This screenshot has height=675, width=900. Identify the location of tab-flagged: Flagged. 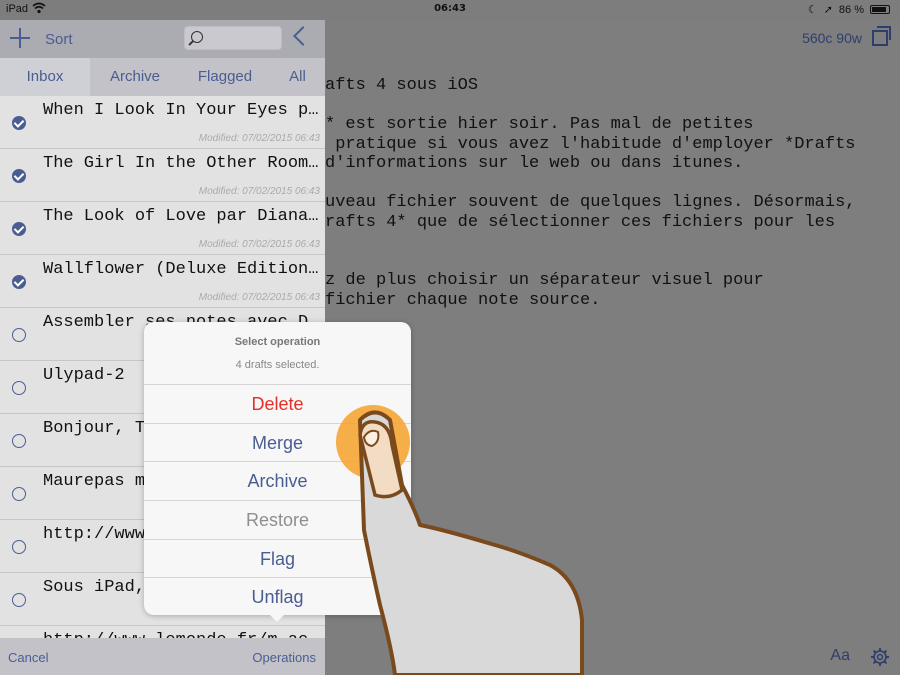
(225, 77).